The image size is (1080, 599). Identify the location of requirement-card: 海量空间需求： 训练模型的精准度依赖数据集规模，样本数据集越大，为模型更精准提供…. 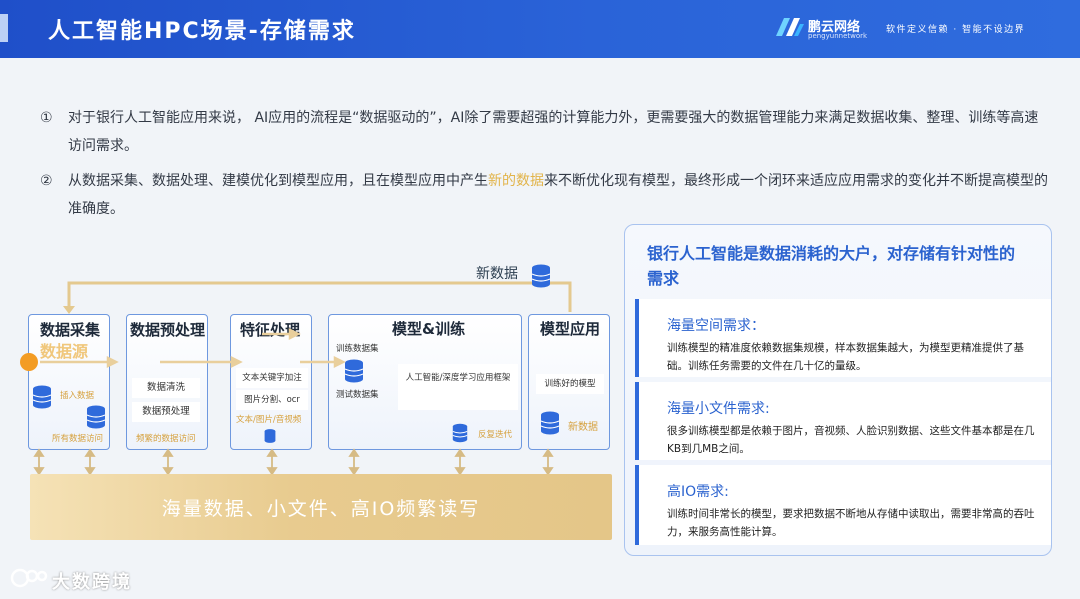
(843, 338).